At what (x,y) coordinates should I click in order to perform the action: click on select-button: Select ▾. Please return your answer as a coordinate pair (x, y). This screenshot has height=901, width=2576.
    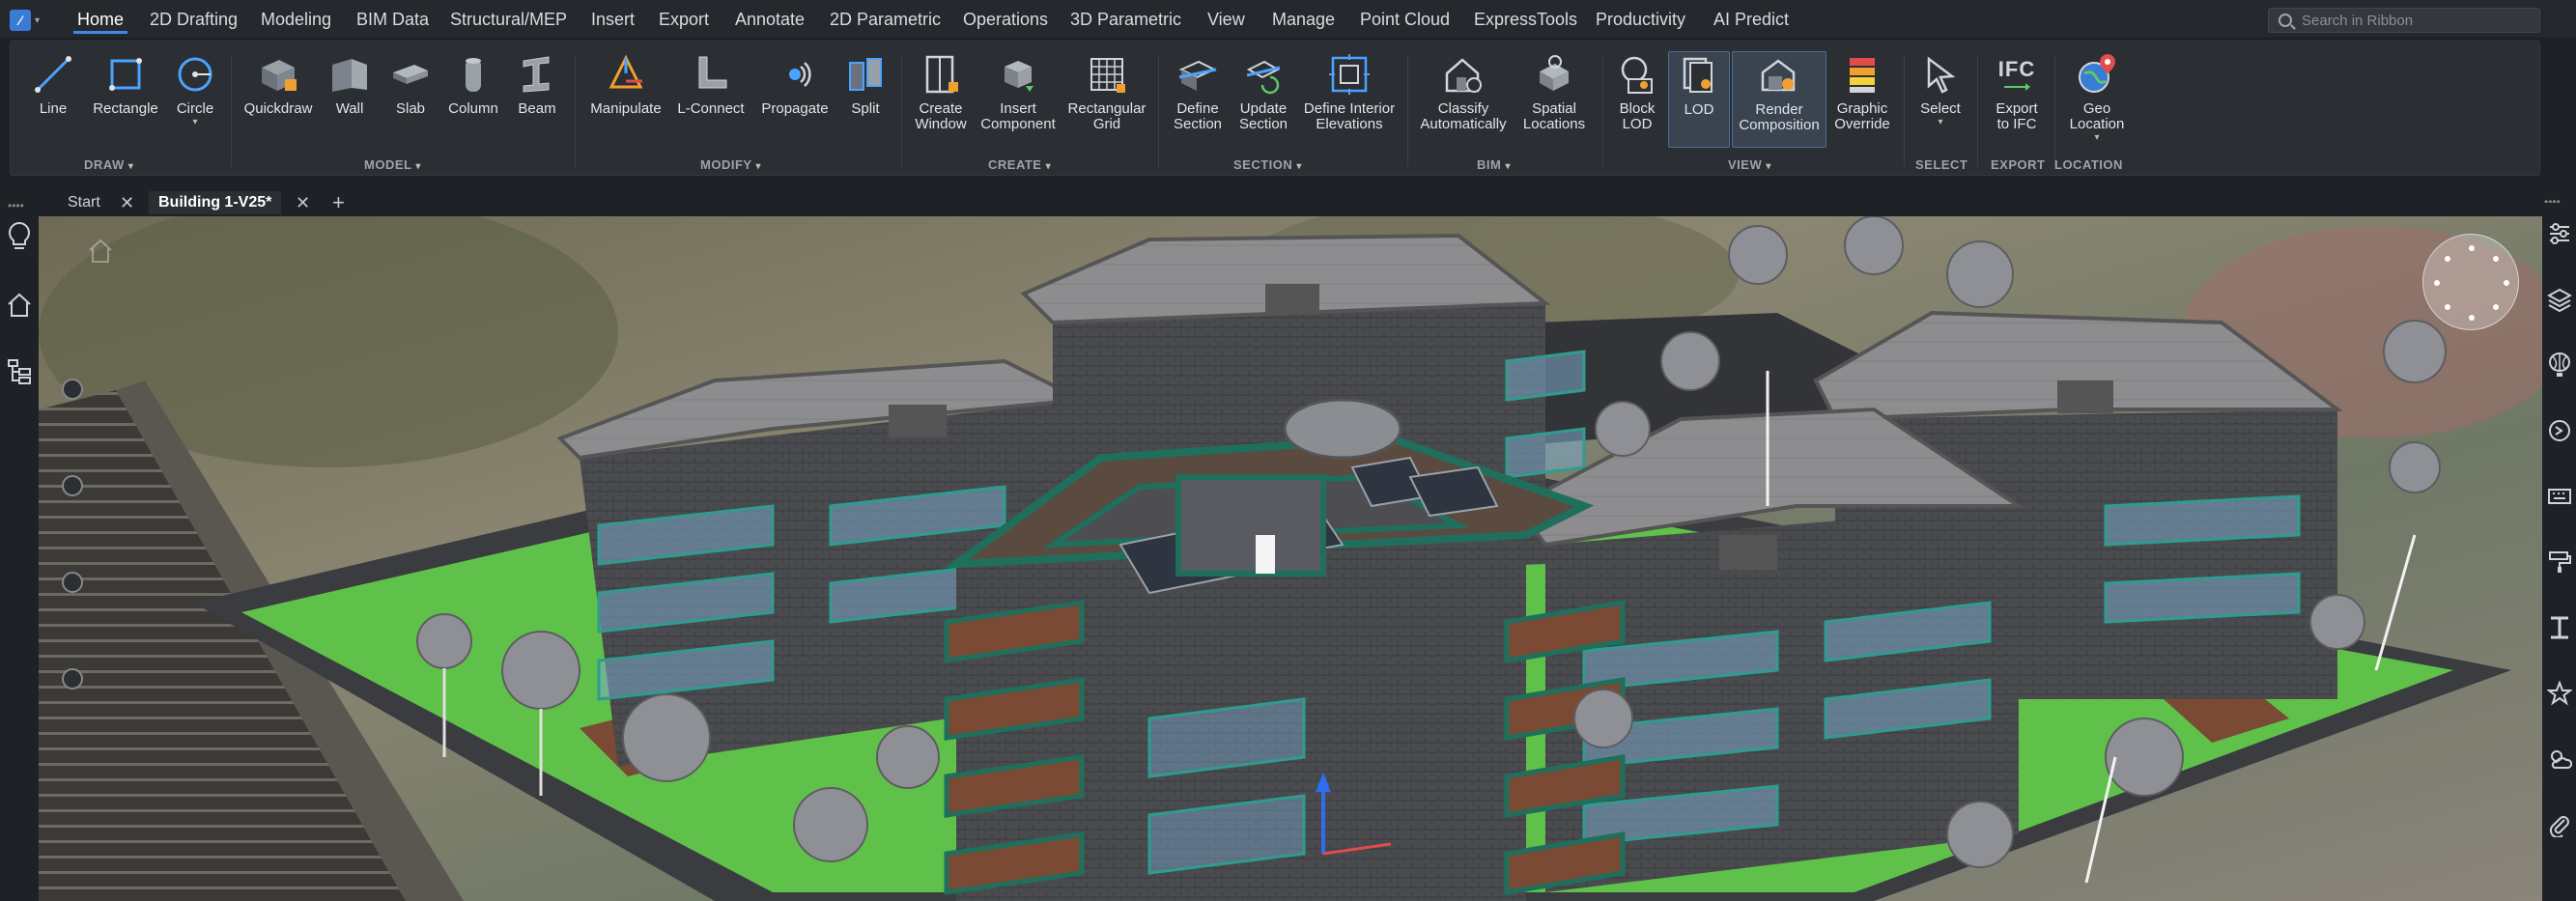
    Looking at the image, I should click on (1940, 105).